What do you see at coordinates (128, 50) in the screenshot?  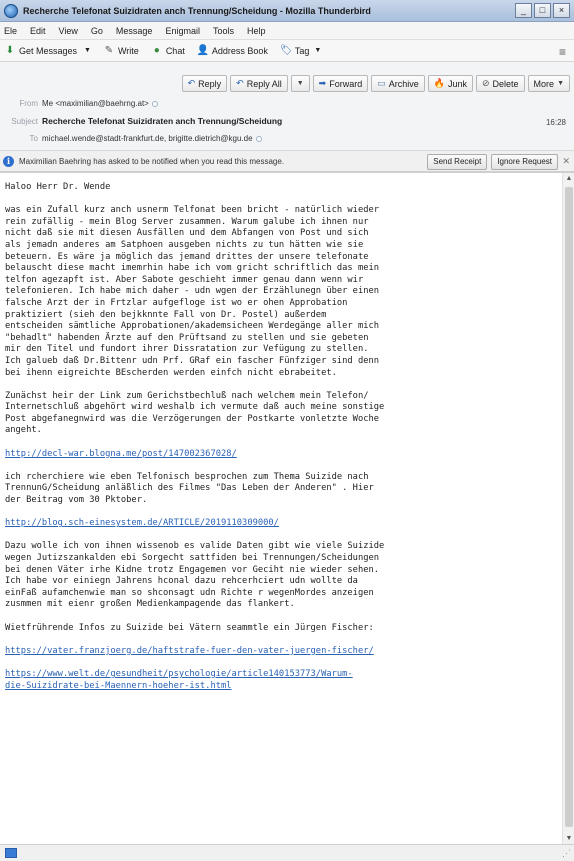 I see `write-label: Write` at bounding box center [128, 50].